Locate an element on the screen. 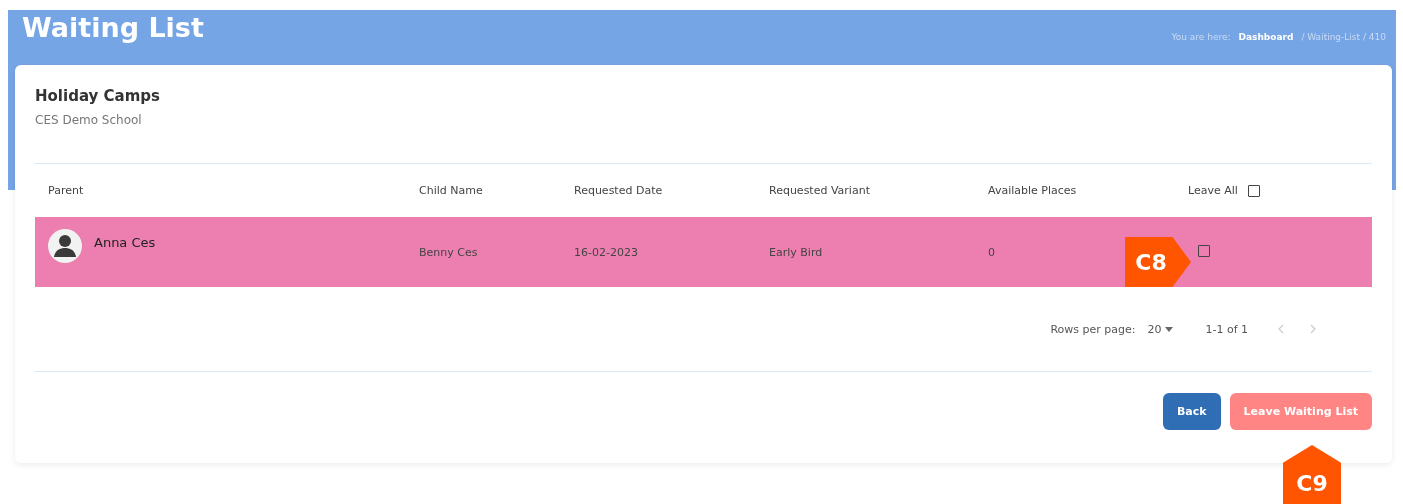 This screenshot has height=504, width=1403. row-checkbox is located at coordinates (1204, 250).